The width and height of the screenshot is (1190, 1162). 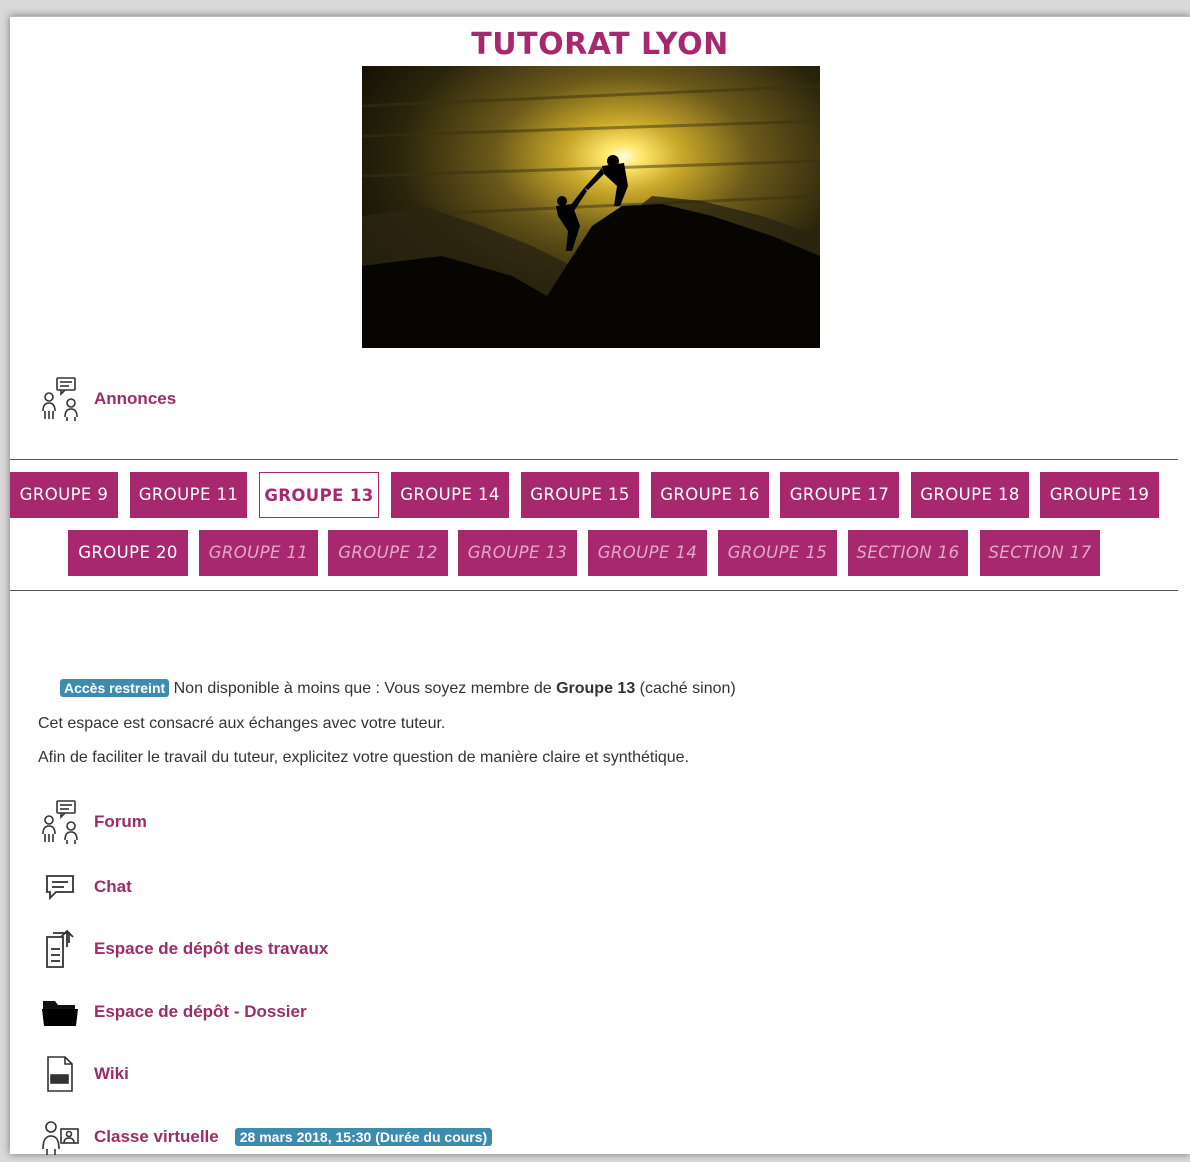 What do you see at coordinates (450, 495) in the screenshot?
I see `tab-groupe-14: GROUPE 14` at bounding box center [450, 495].